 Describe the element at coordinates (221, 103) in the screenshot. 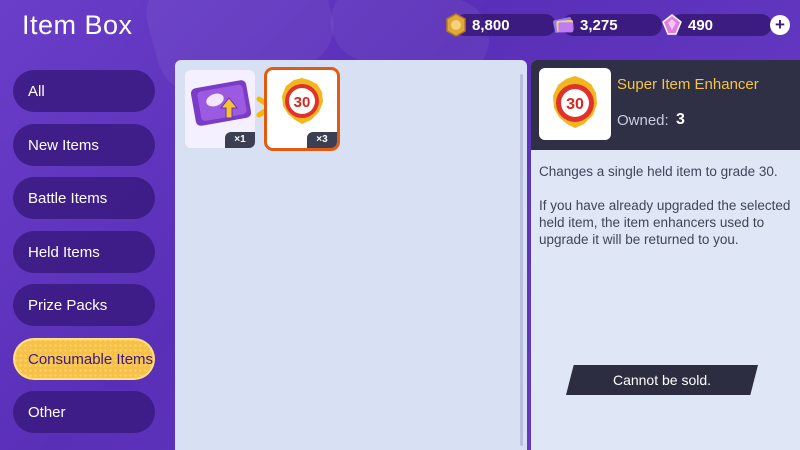

I see `enhancer-ticket-icon` at that location.